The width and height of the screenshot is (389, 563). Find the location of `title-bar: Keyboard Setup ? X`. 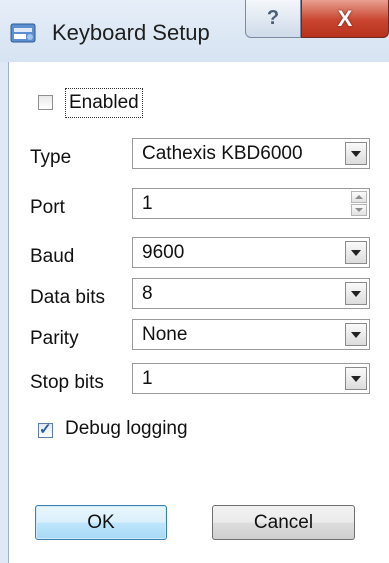

title-bar: Keyboard Setup ? X is located at coordinates (194, 31).